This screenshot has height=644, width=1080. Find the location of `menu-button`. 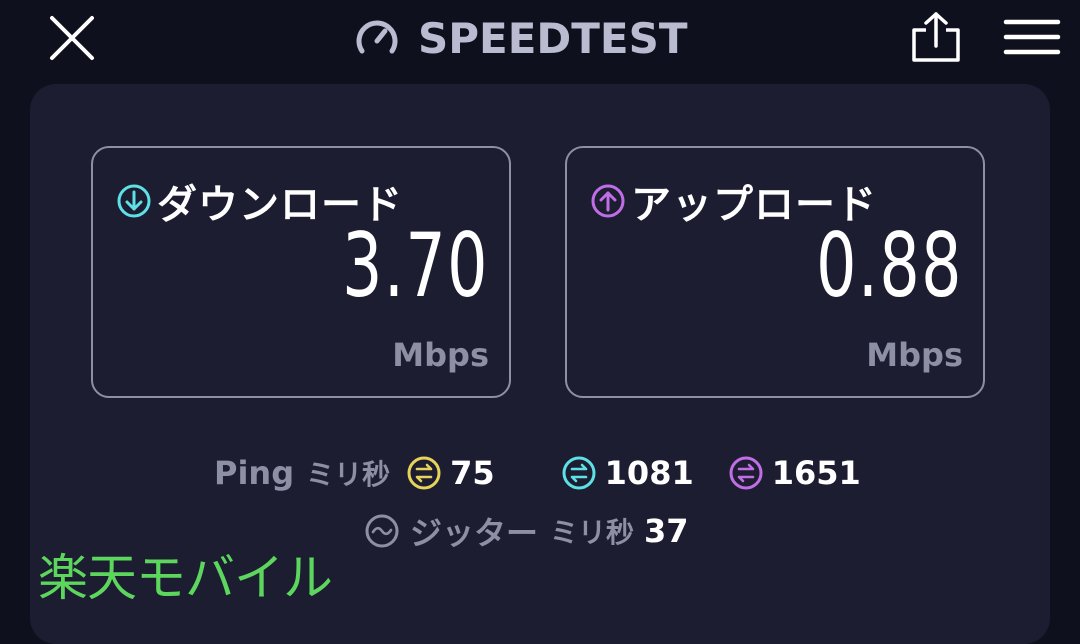

menu-button is located at coordinates (1032, 37).